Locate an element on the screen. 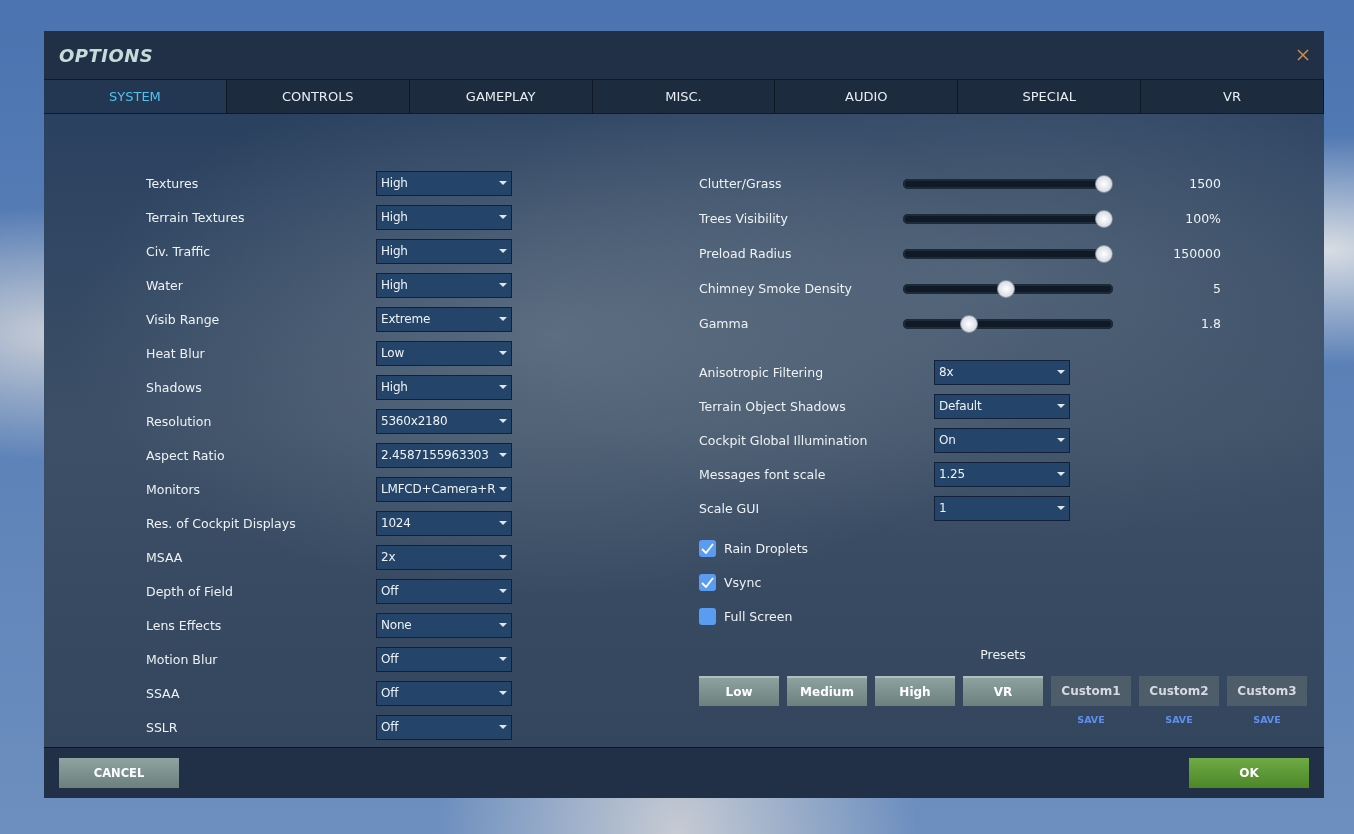  slider-label: Gamma is located at coordinates (724, 323).